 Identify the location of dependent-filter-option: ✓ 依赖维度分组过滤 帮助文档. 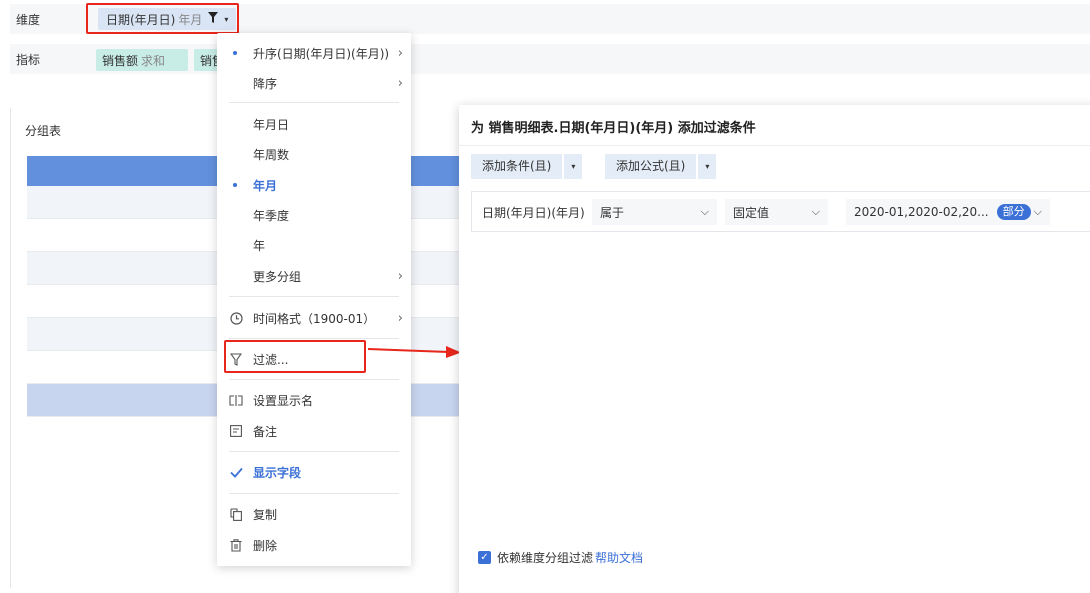
(560, 557).